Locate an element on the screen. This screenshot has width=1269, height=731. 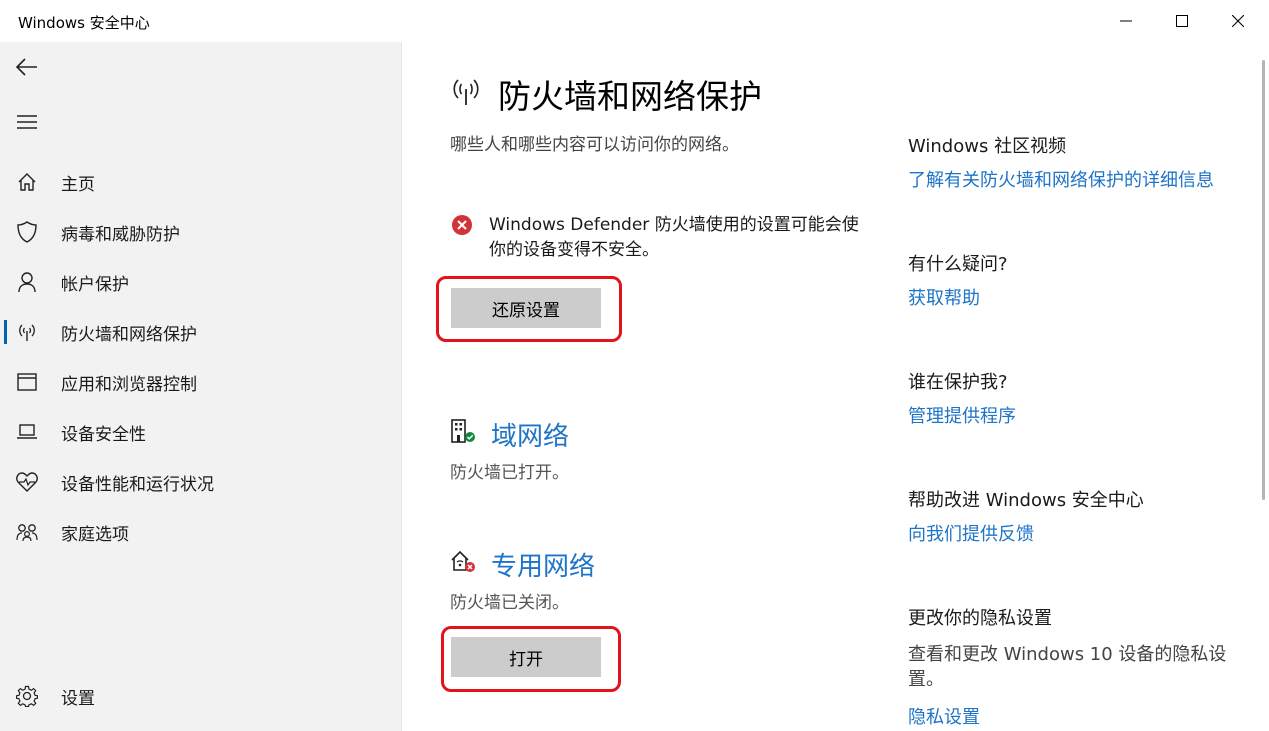
sidebar-item-settings: 设置 is located at coordinates (200, 696).